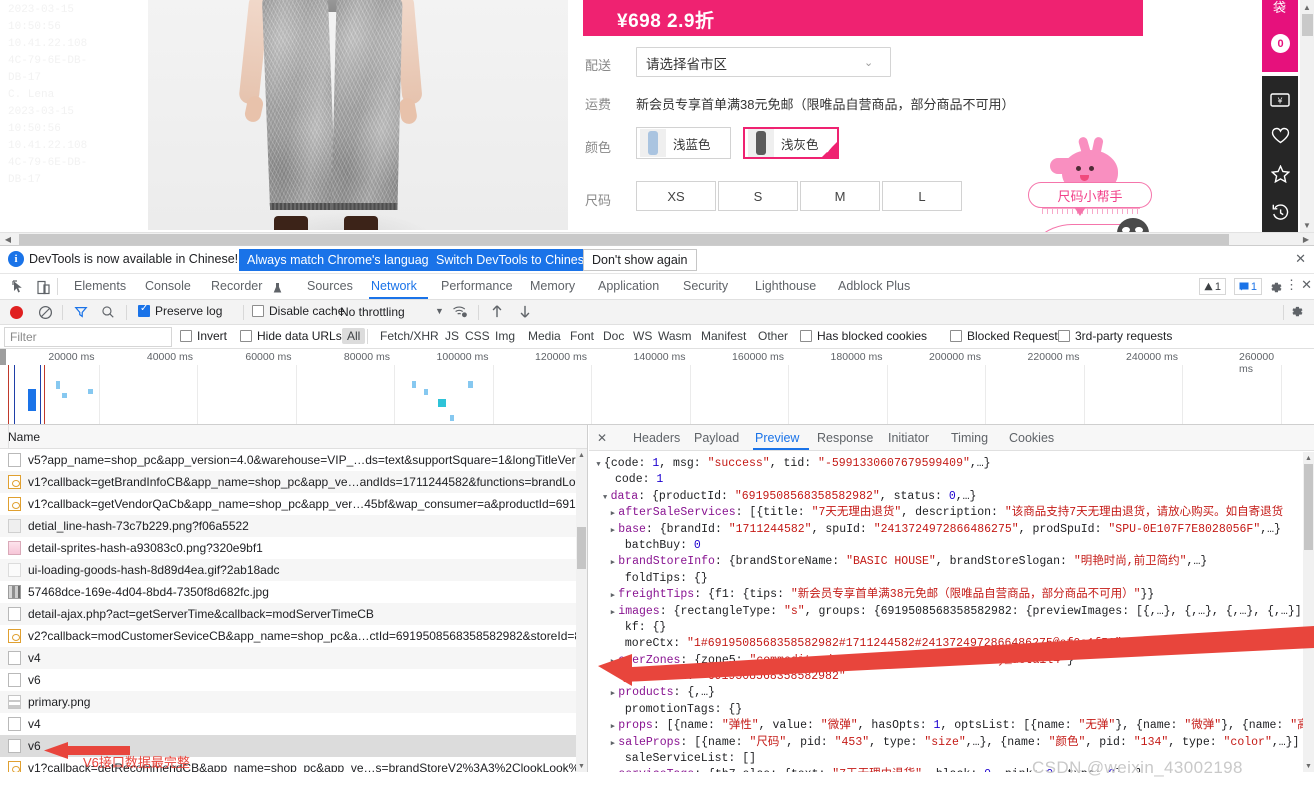  What do you see at coordinates (108, 313) in the screenshot?
I see `search-icon` at bounding box center [108, 313].